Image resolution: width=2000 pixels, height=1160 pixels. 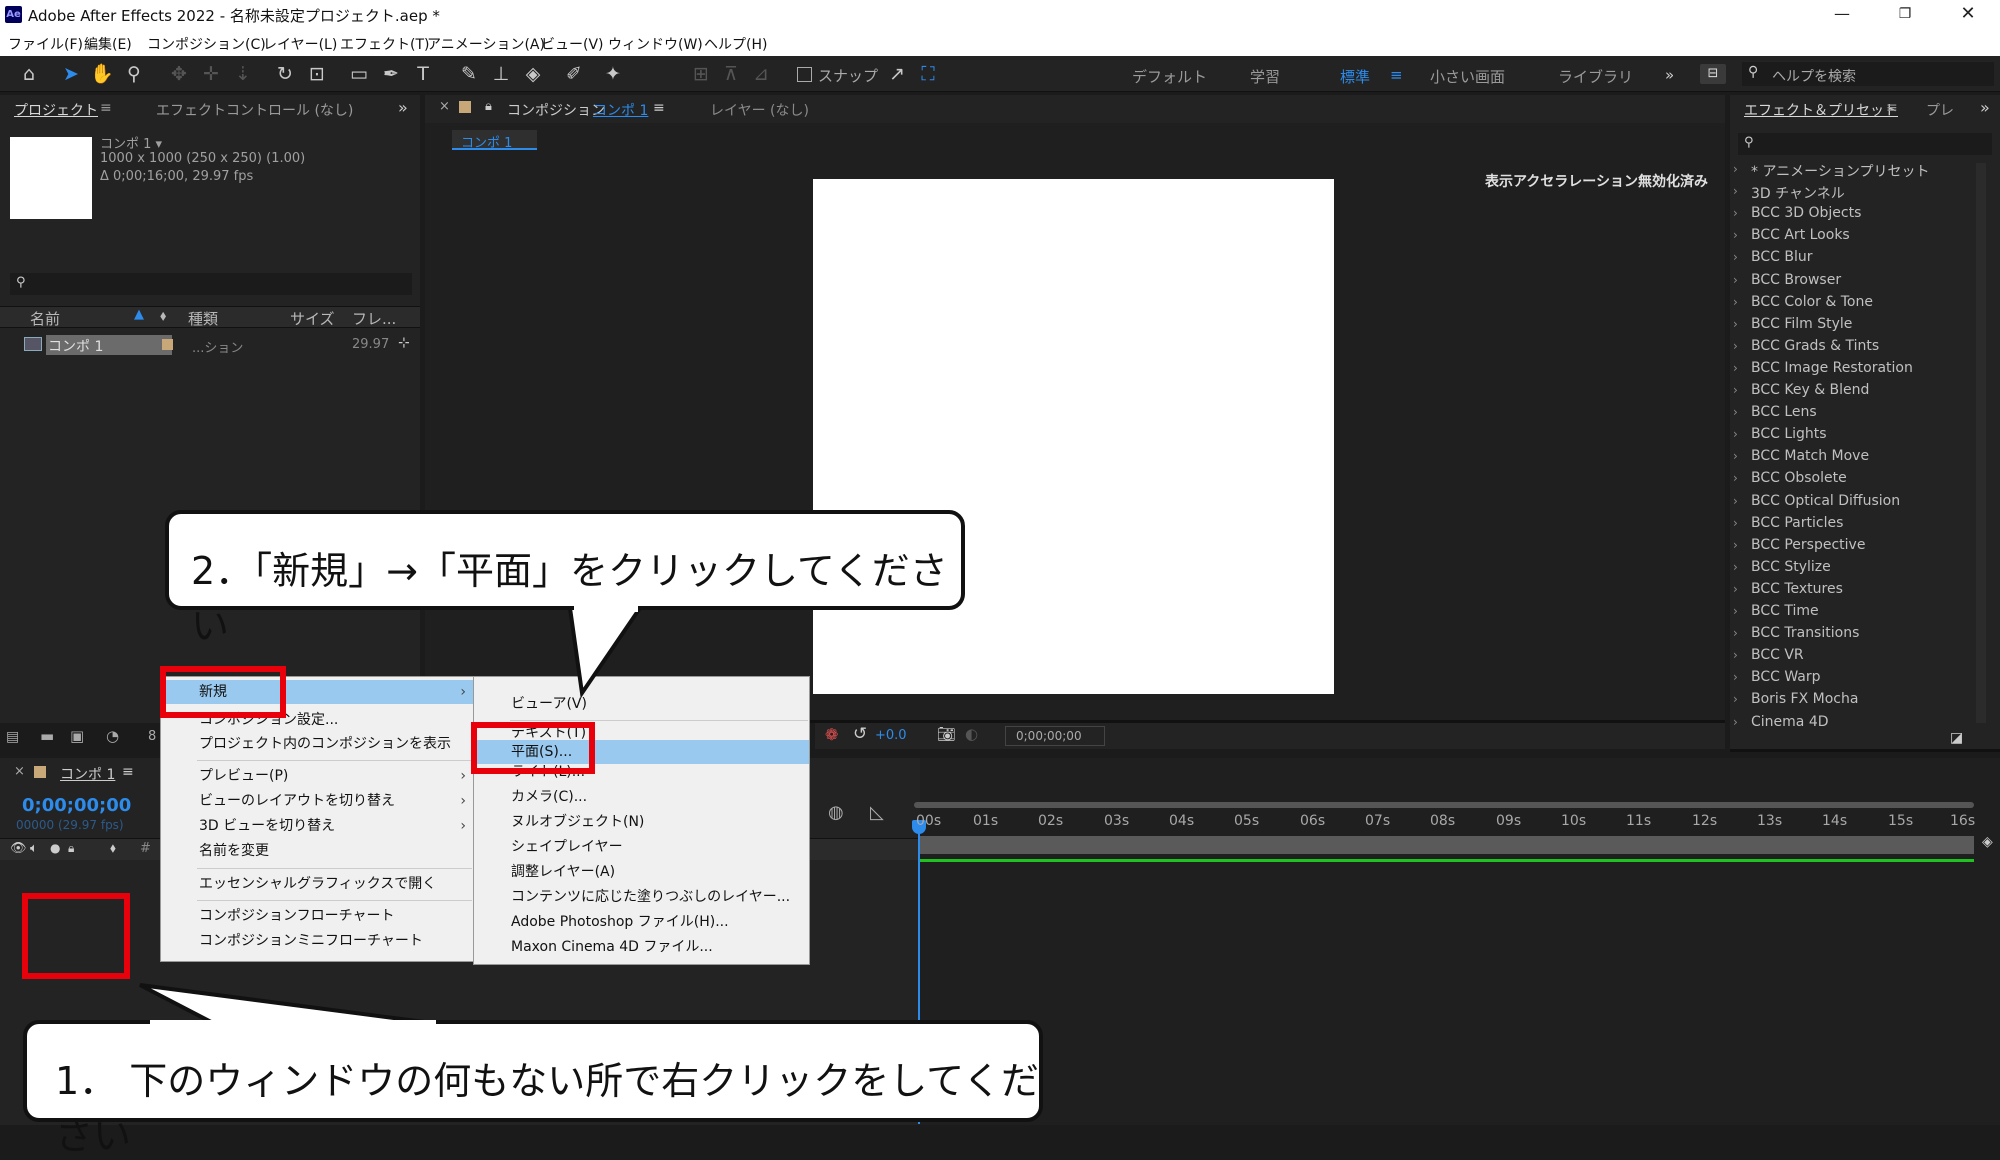 What do you see at coordinates (547, 1108) in the screenshot?
I see `callout-step1-text: 1． 下のウィンドウの何もない所で右クリックをしてください` at bounding box center [547, 1108].